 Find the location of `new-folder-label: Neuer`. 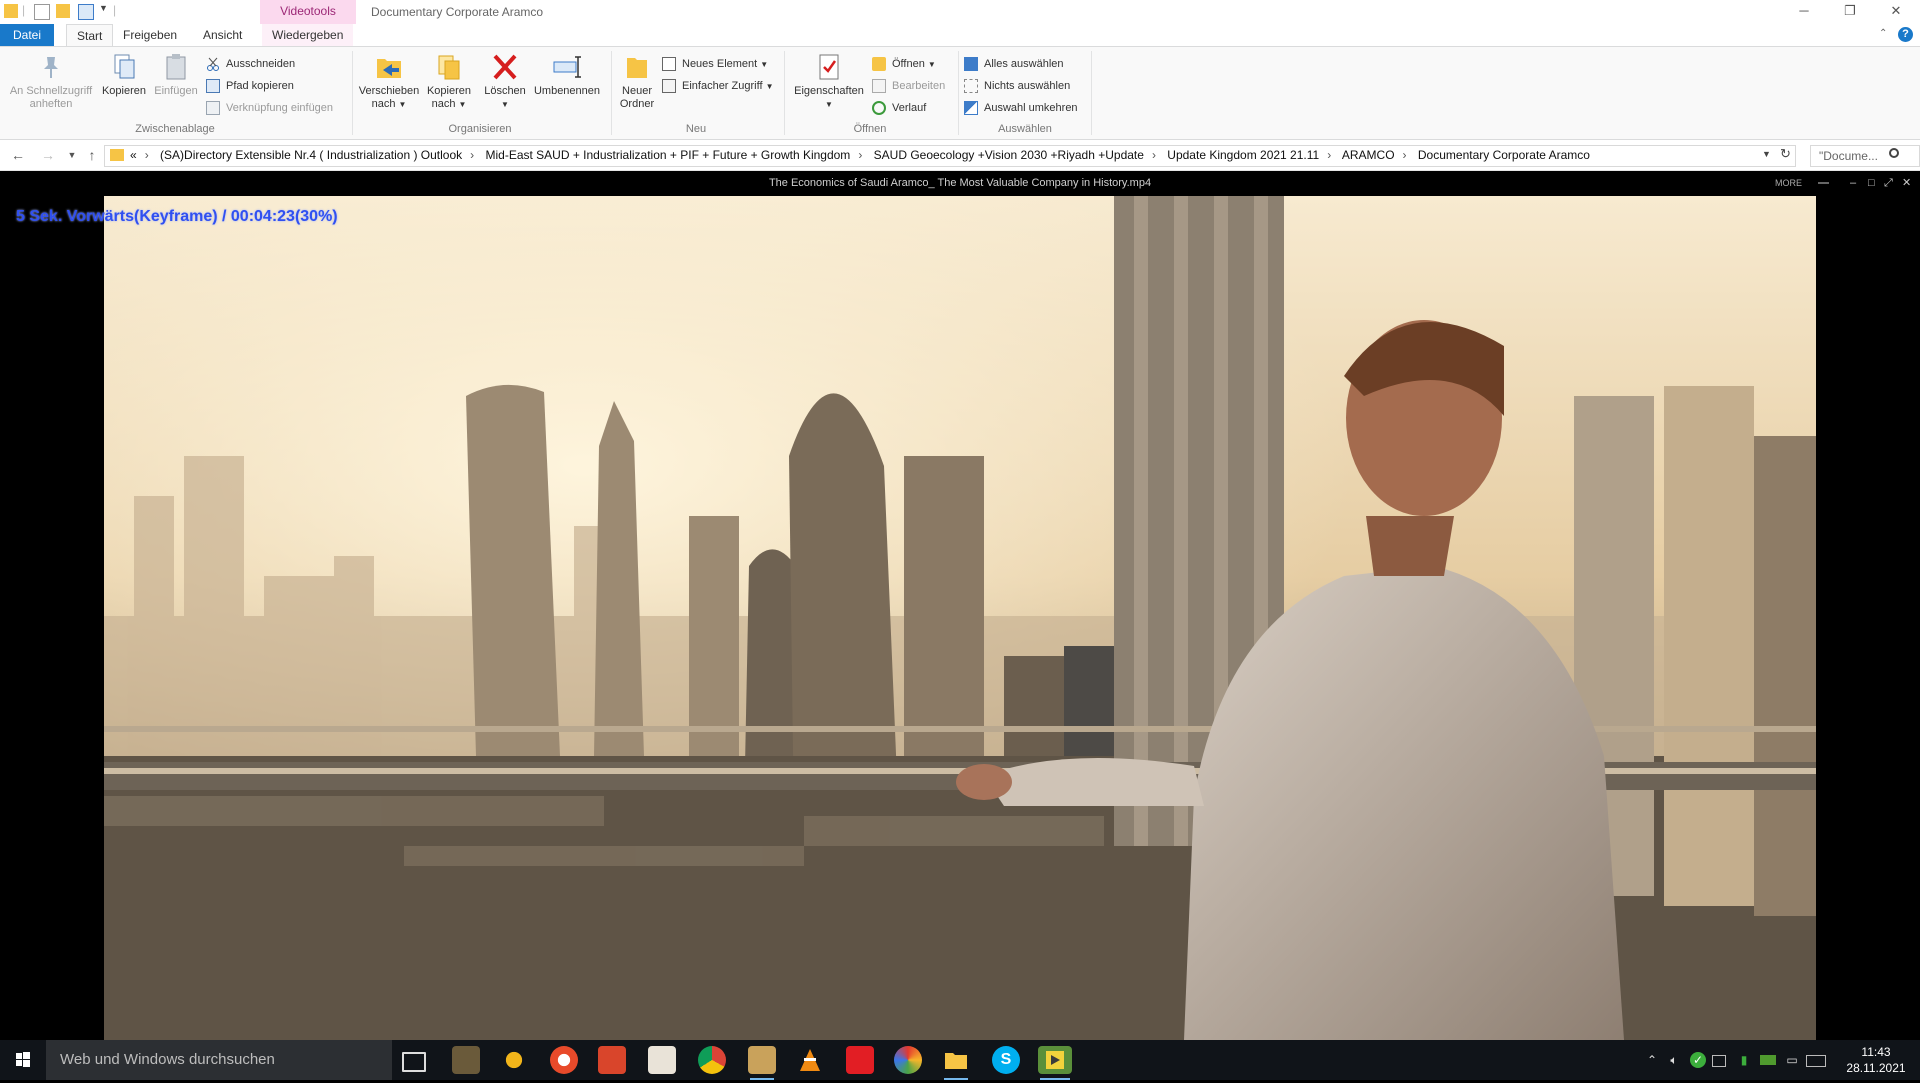

new-folder-label: Neuer is located at coordinates (637, 91).